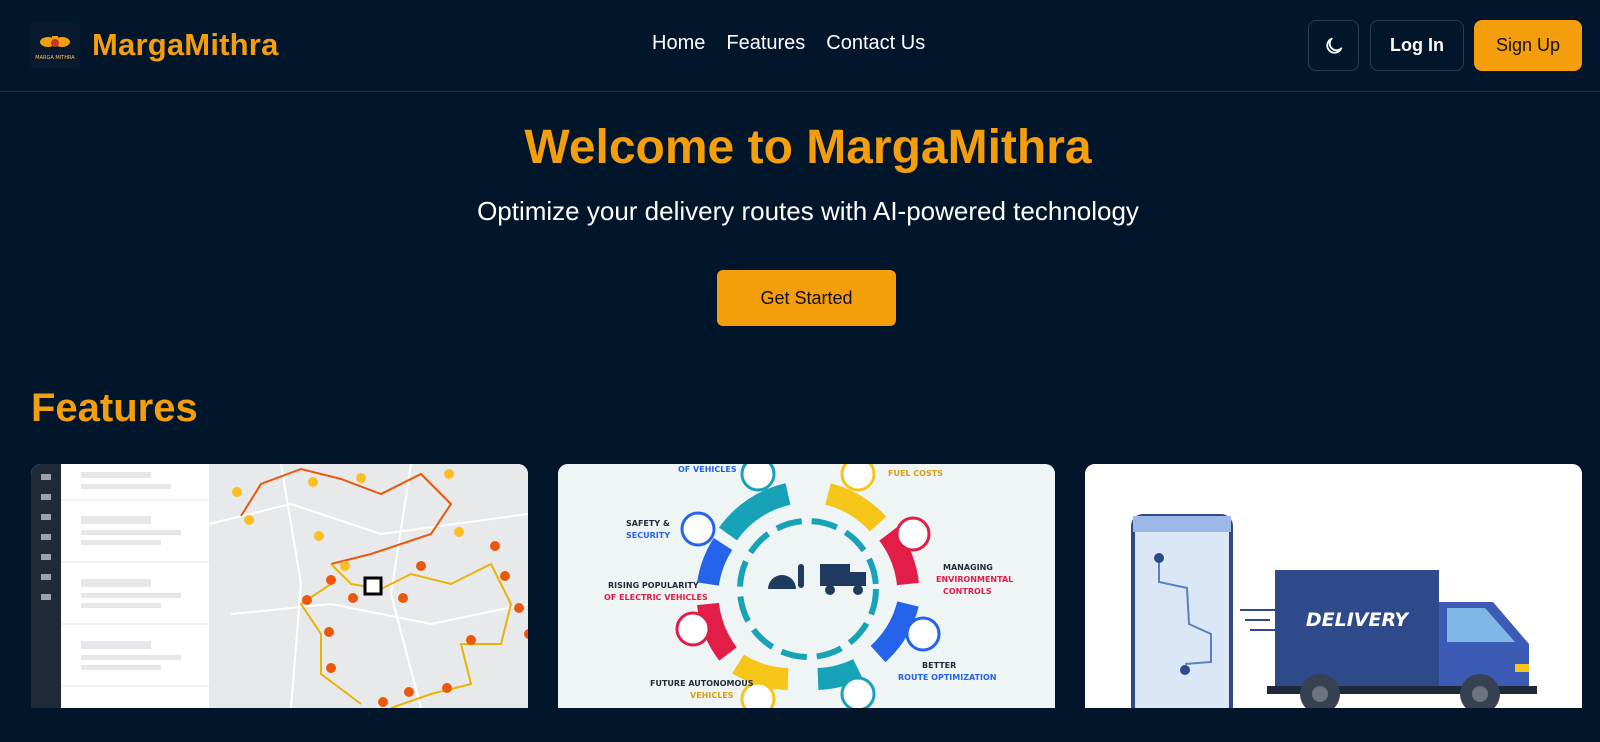 This screenshot has width=1600, height=742. Describe the element at coordinates (1528, 45) in the screenshot. I see `signup-button: Sign Up` at that location.